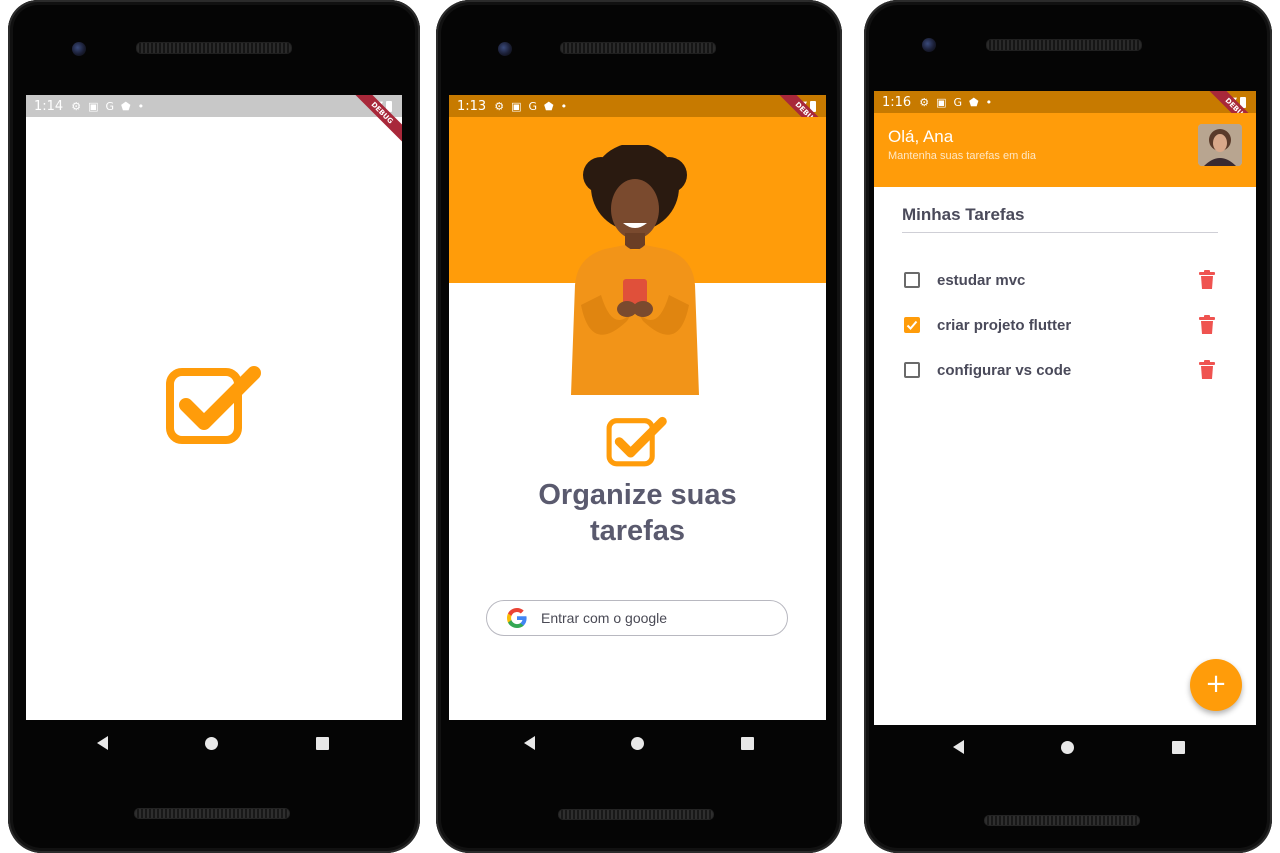 The height and width of the screenshot is (853, 1280). What do you see at coordinates (637, 106) in the screenshot?
I see `status-bar: 1:13 ⚙ ▣ G ⬟ • ▼` at bounding box center [637, 106].